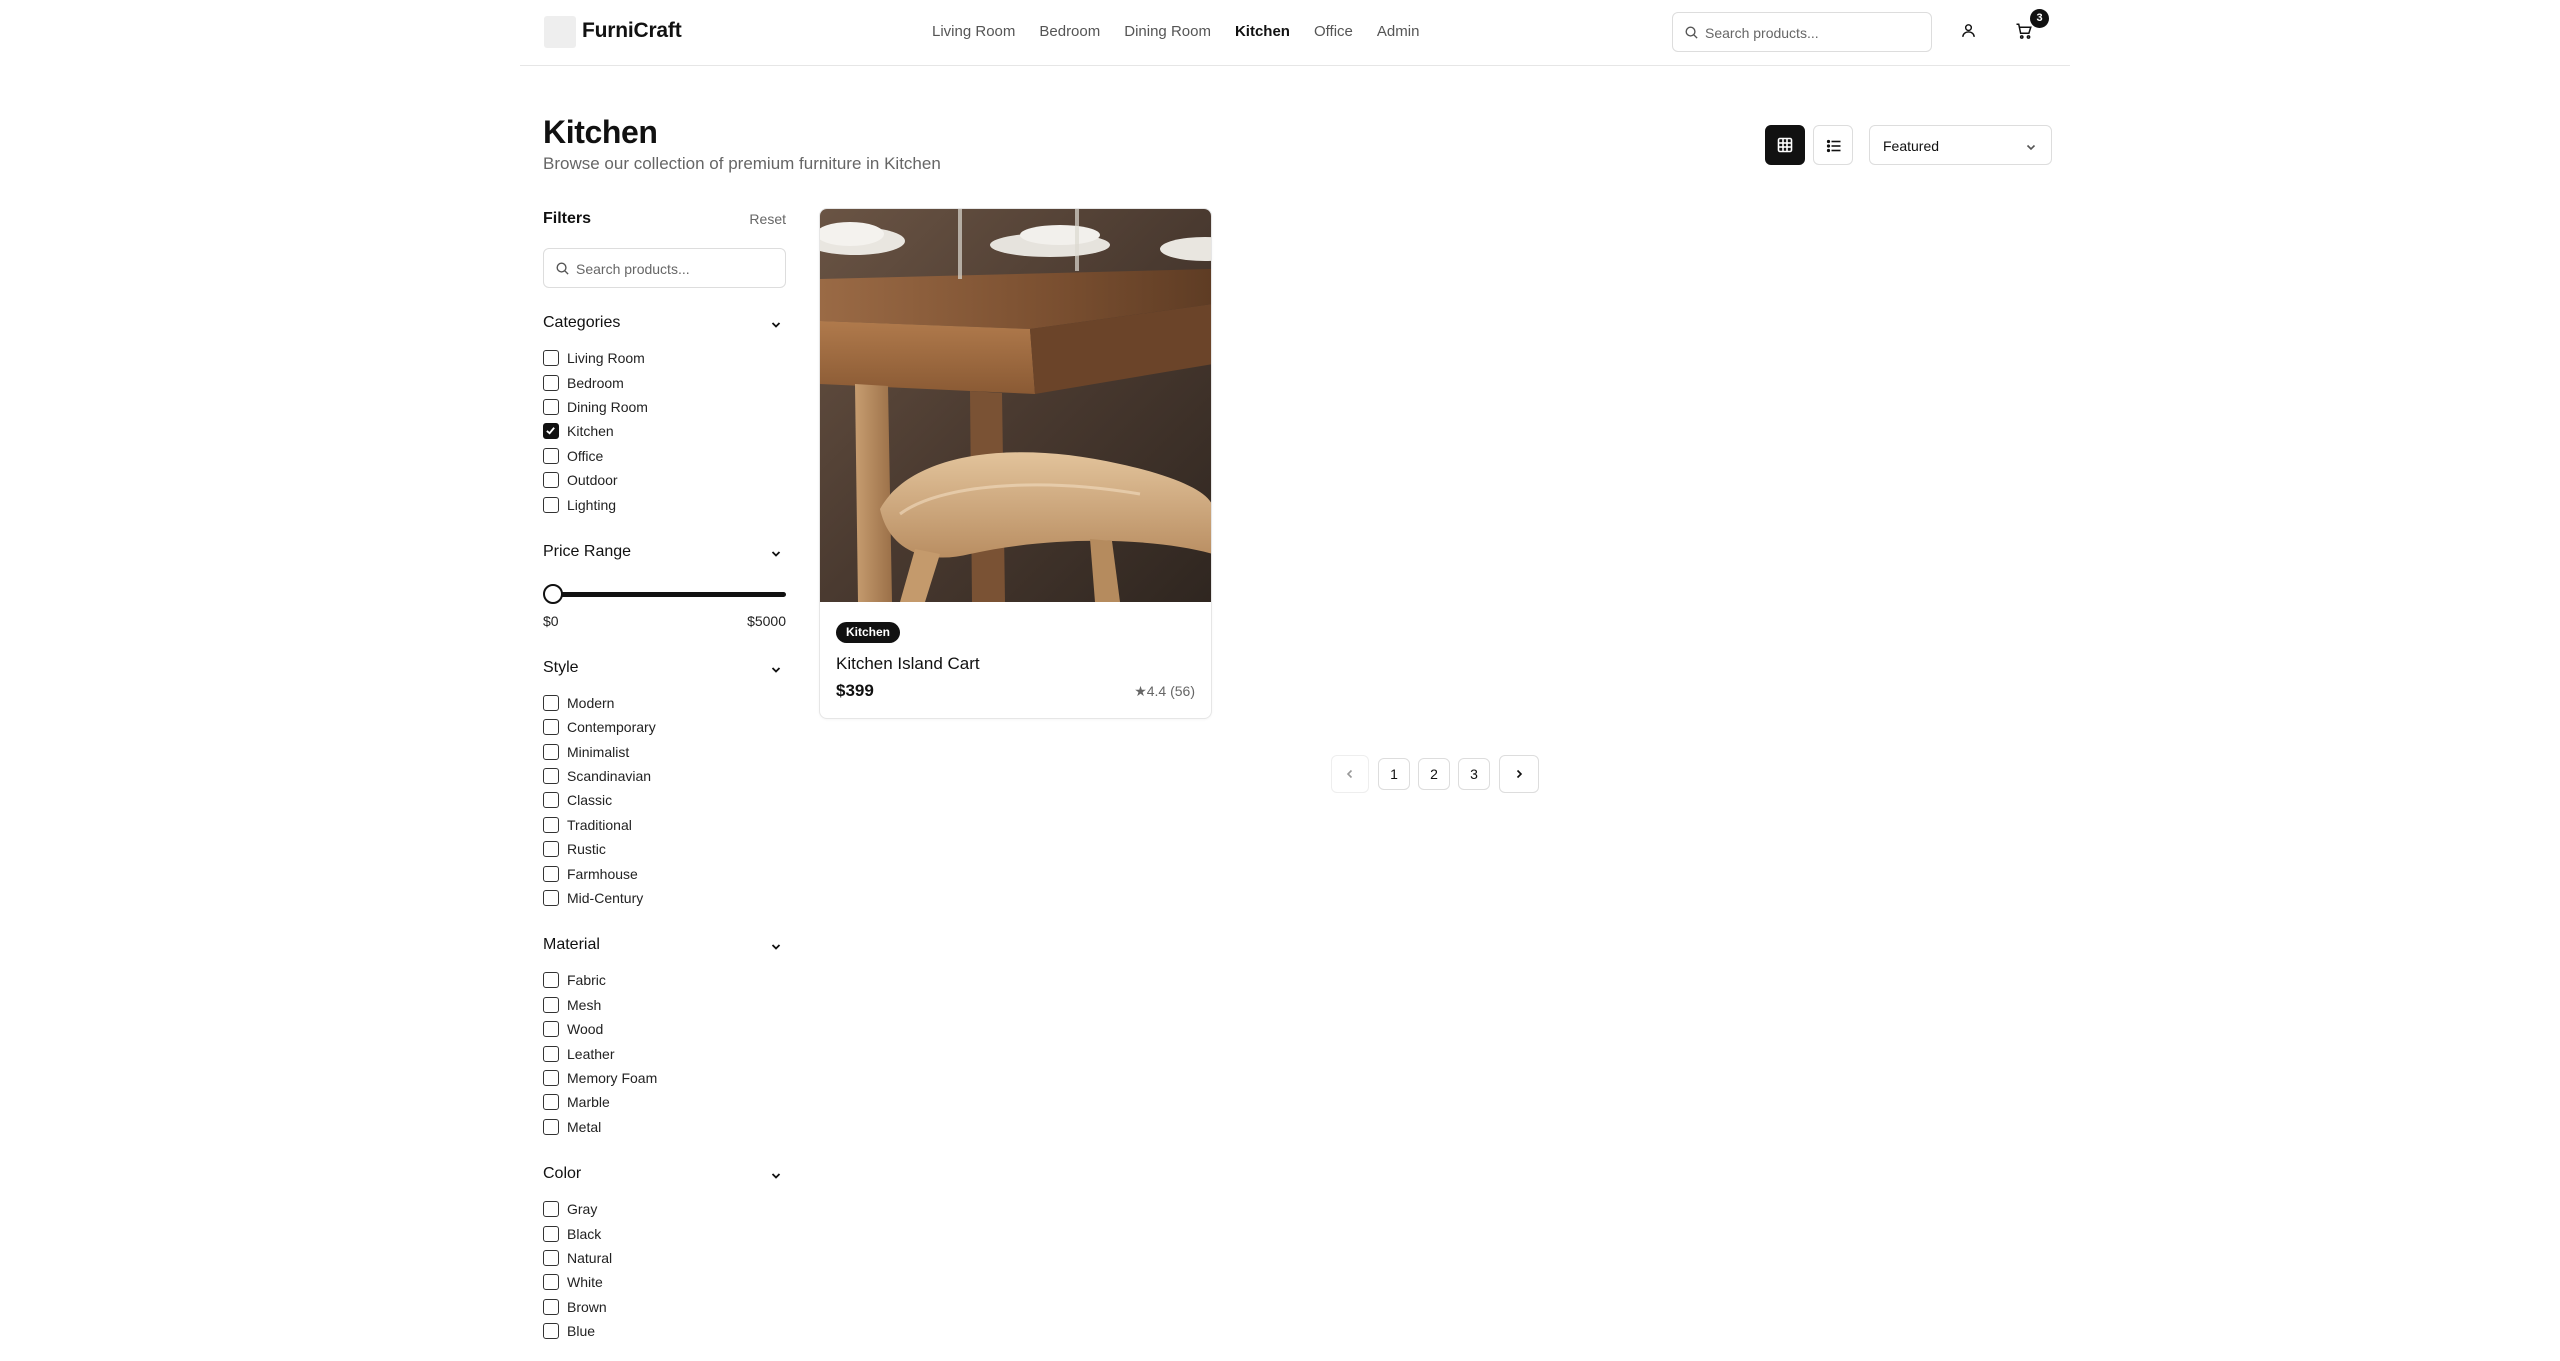  Describe the element at coordinates (676, 269) in the screenshot. I see `sidebar-search-input` at that location.